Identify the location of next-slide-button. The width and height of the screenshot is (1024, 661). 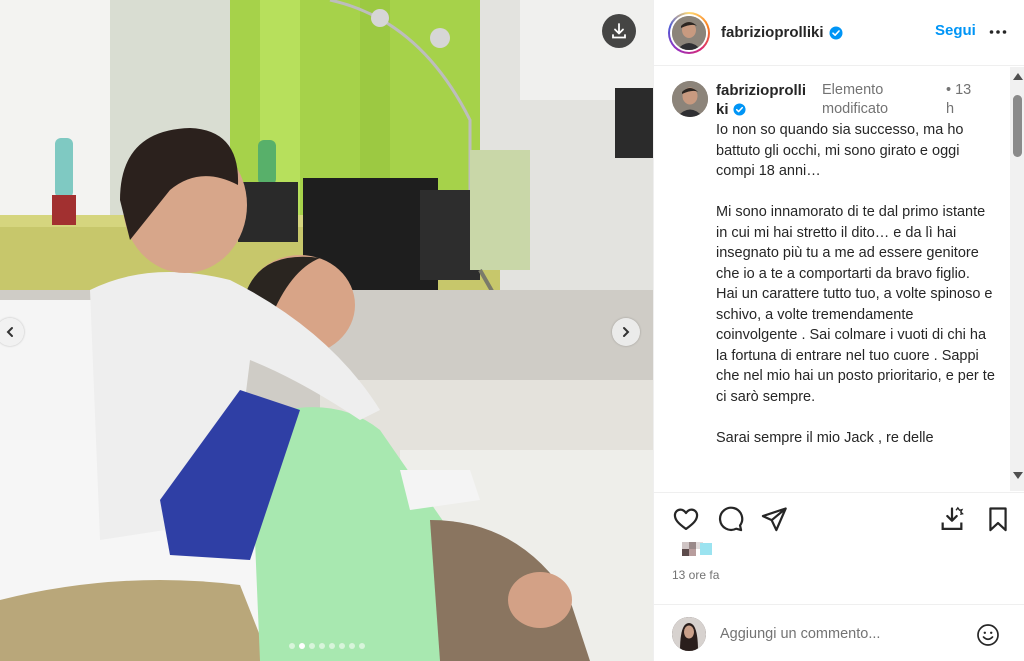
(626, 332).